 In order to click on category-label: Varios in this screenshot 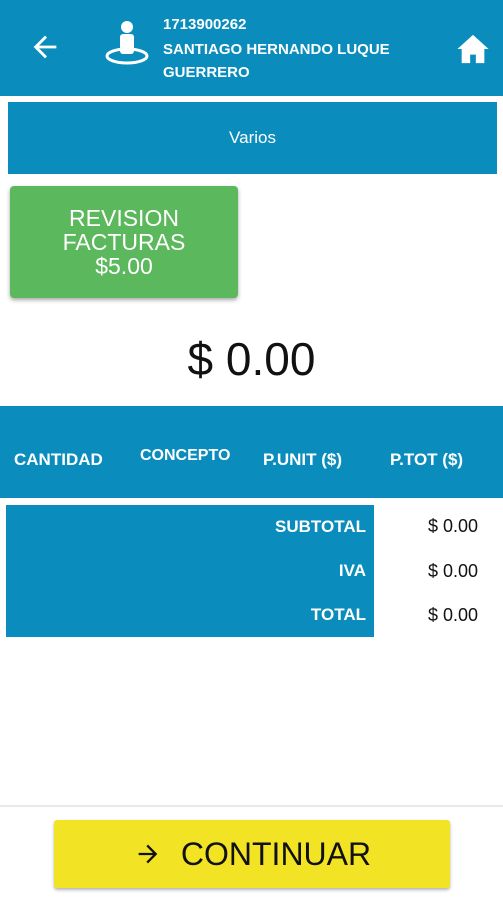, I will do `click(252, 137)`.